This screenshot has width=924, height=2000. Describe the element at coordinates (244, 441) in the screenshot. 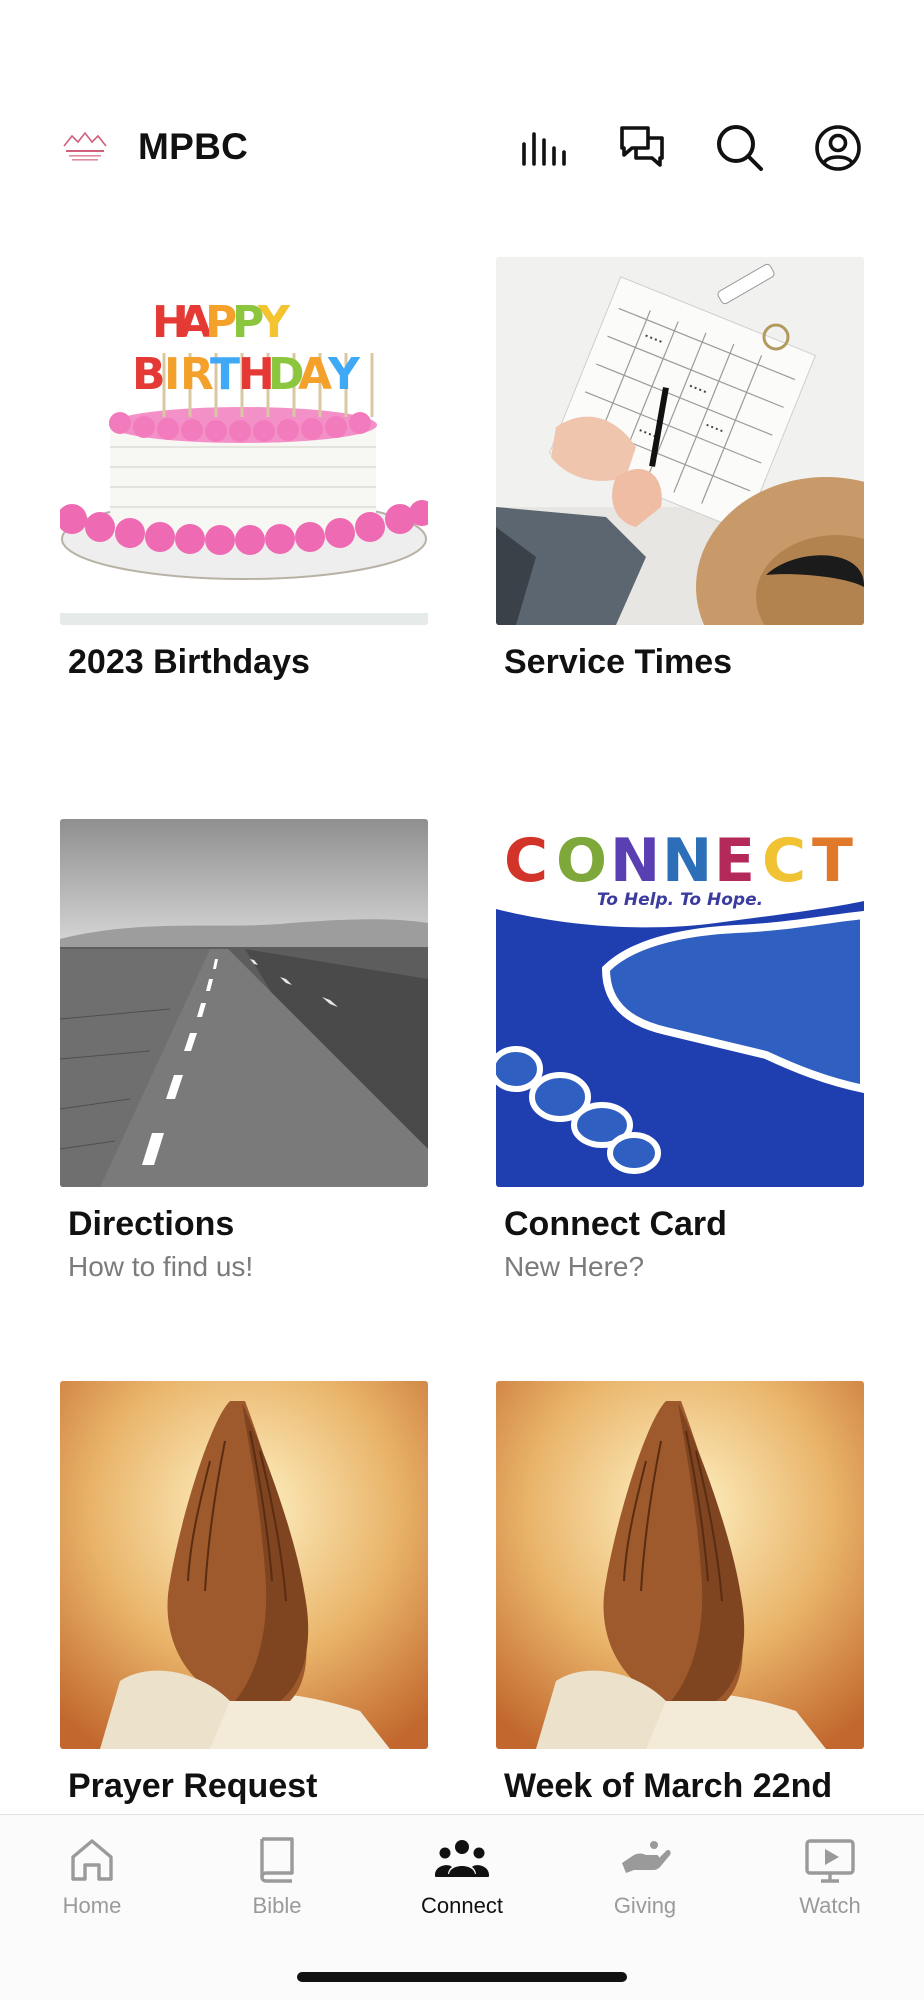

I see `birthday-cake-image: HA PP Y BI RT HD AY` at that location.